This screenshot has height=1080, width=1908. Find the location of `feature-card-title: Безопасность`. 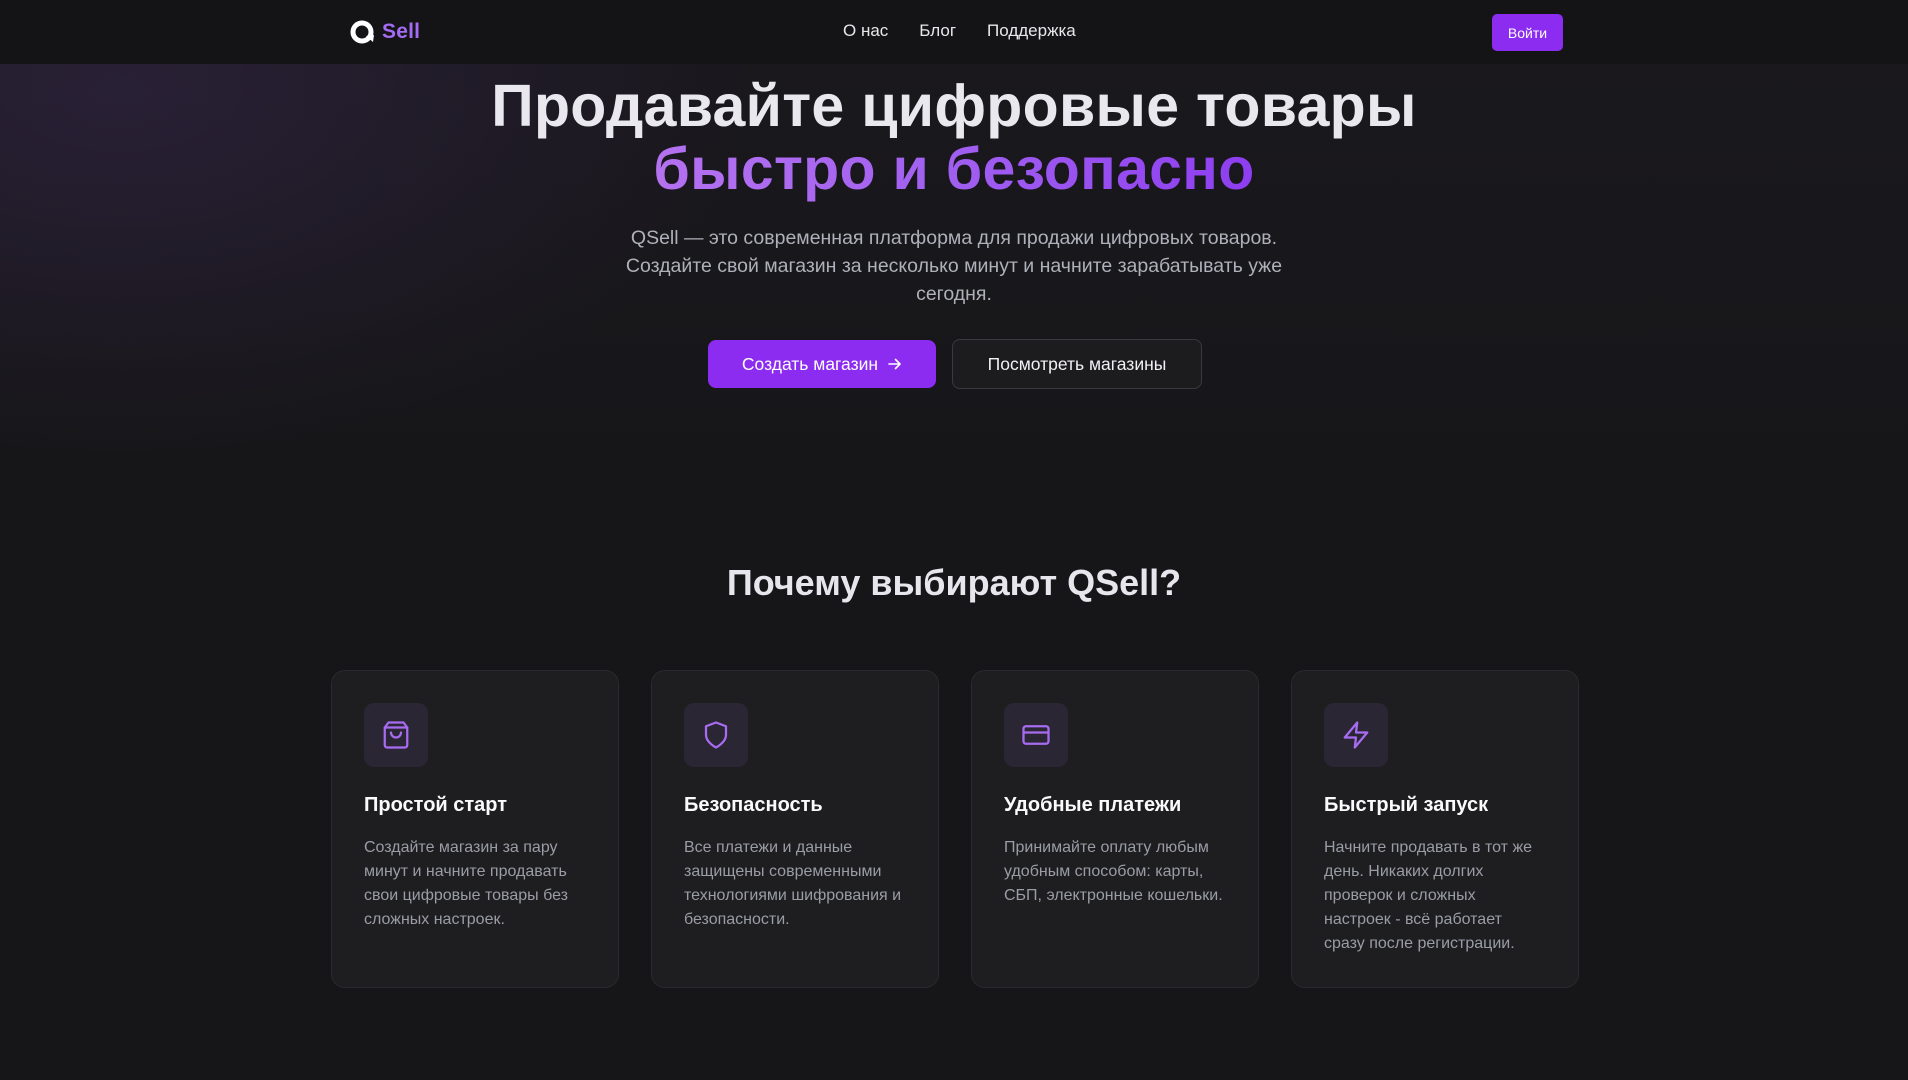

feature-card-title: Безопасность is located at coordinates (753, 805).